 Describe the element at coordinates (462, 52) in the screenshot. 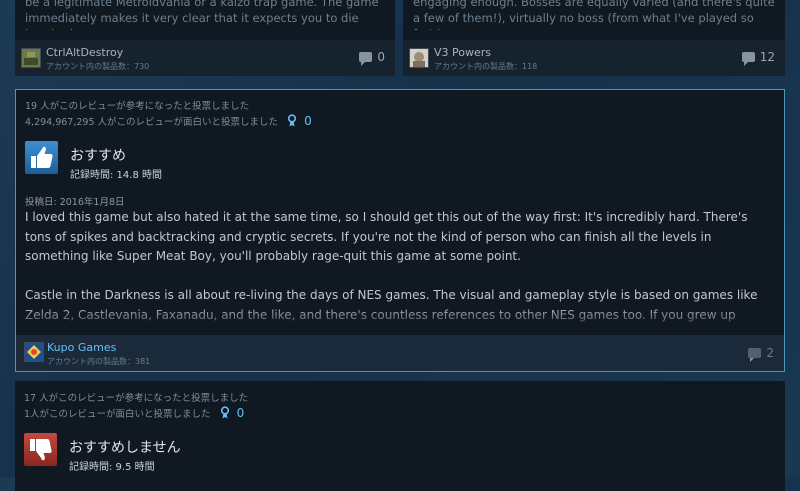

I see `author-name: V3 Powers` at that location.